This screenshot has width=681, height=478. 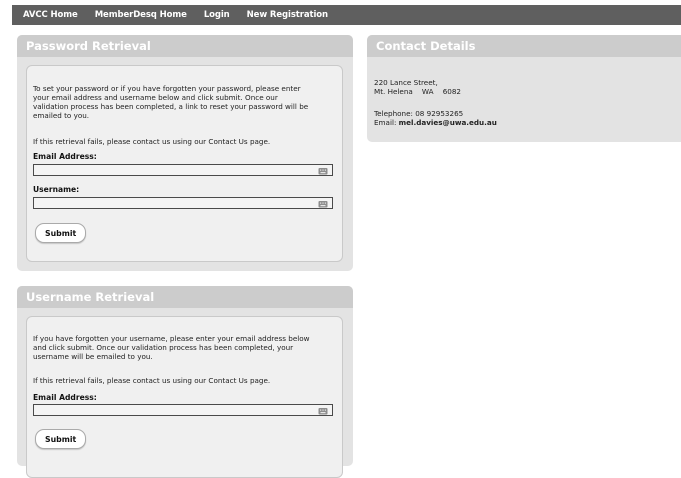 I want to click on contact-address-line2: Mt. Helena WA 6082, so click(x=417, y=91).